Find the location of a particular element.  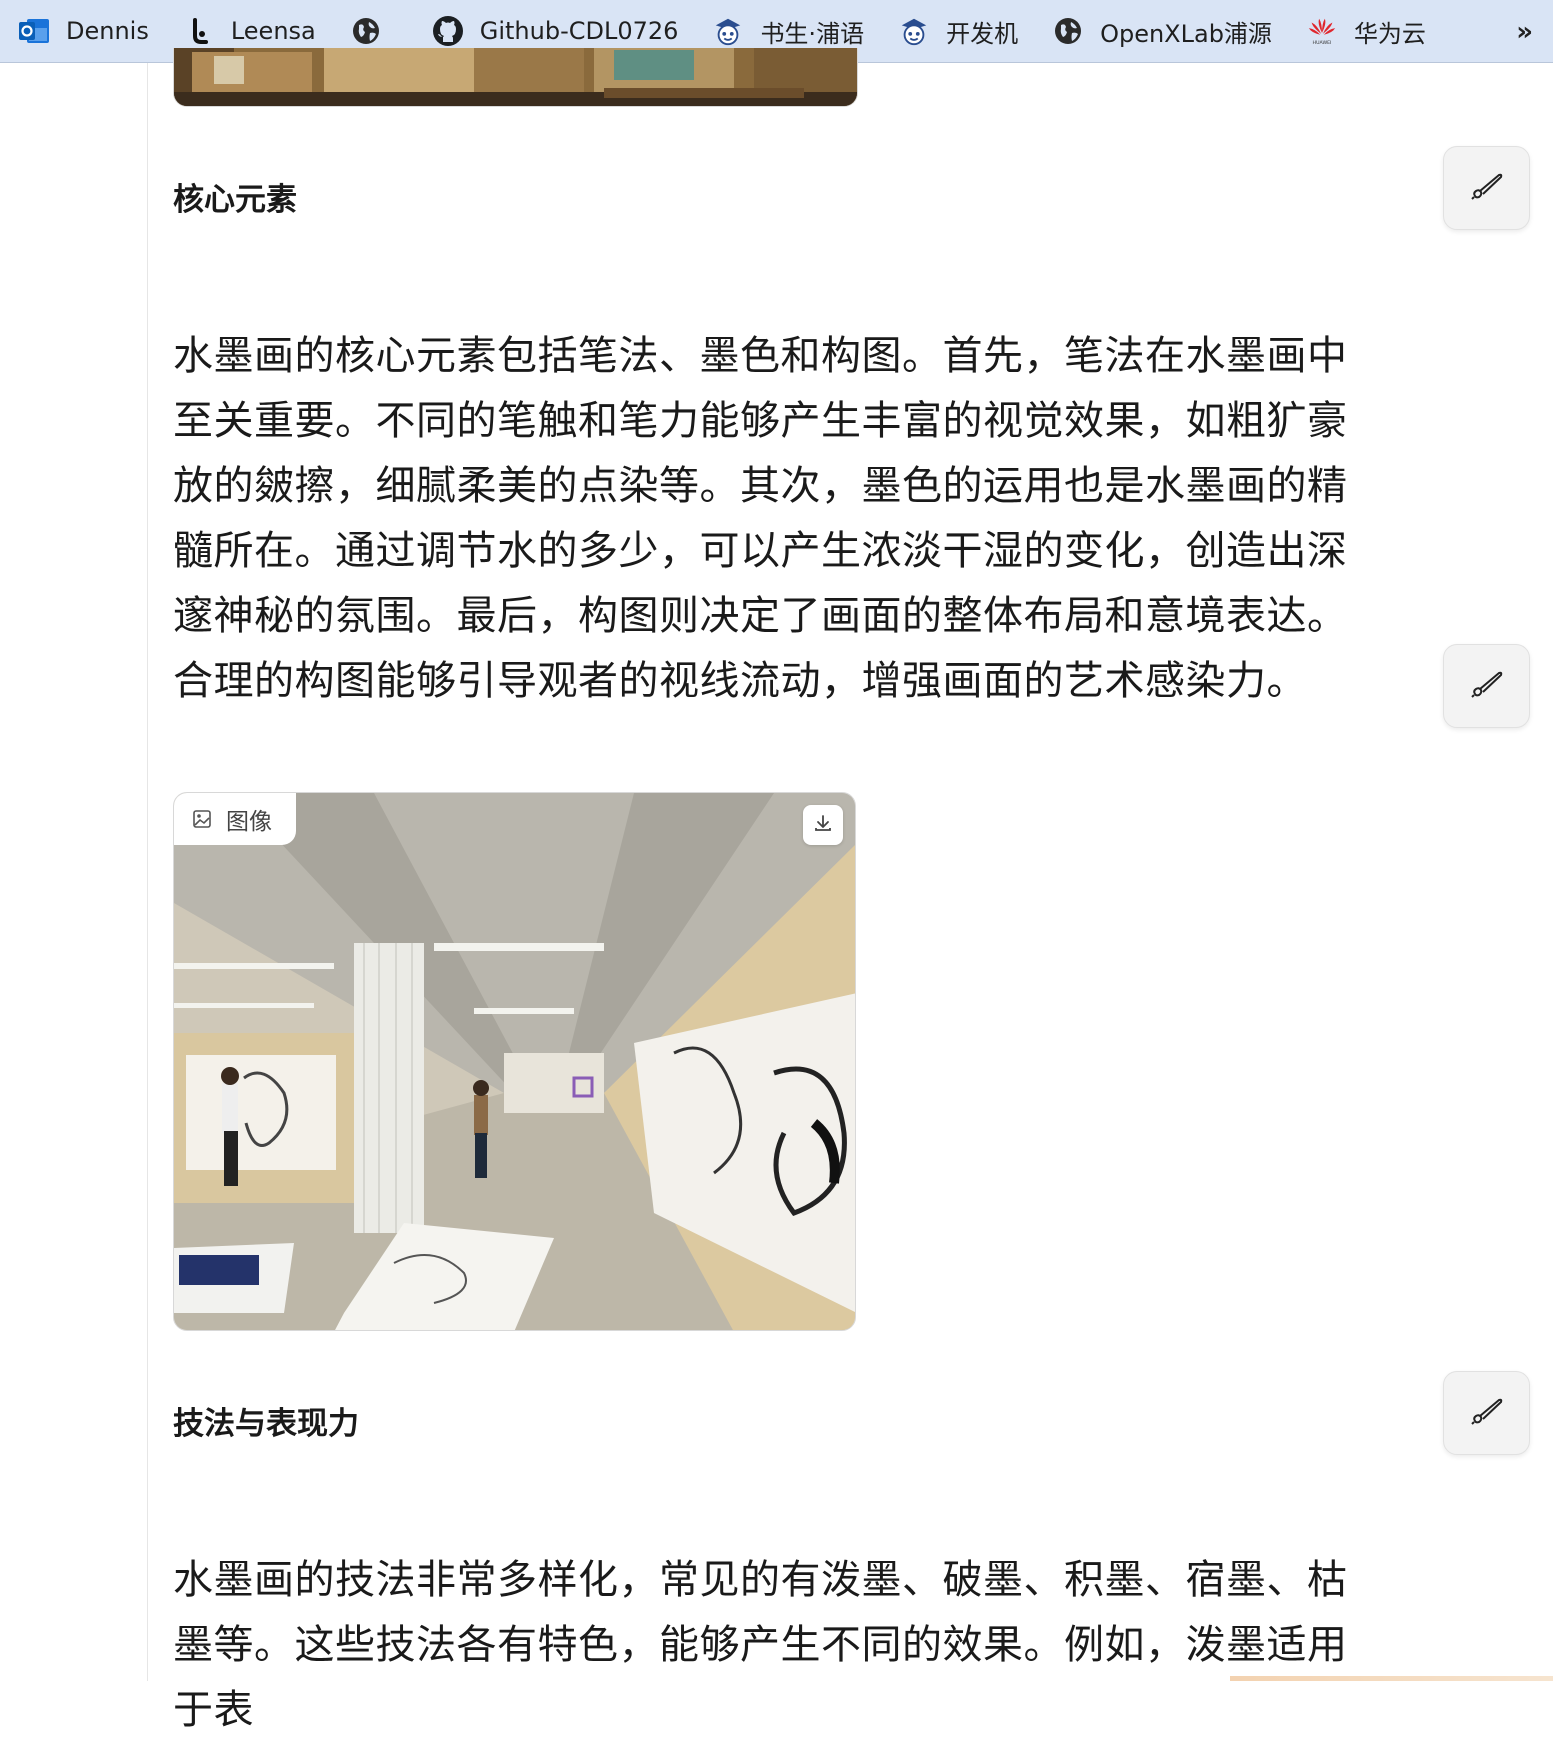

bookmark-label: 书生·浦语 is located at coordinates (812, 33).